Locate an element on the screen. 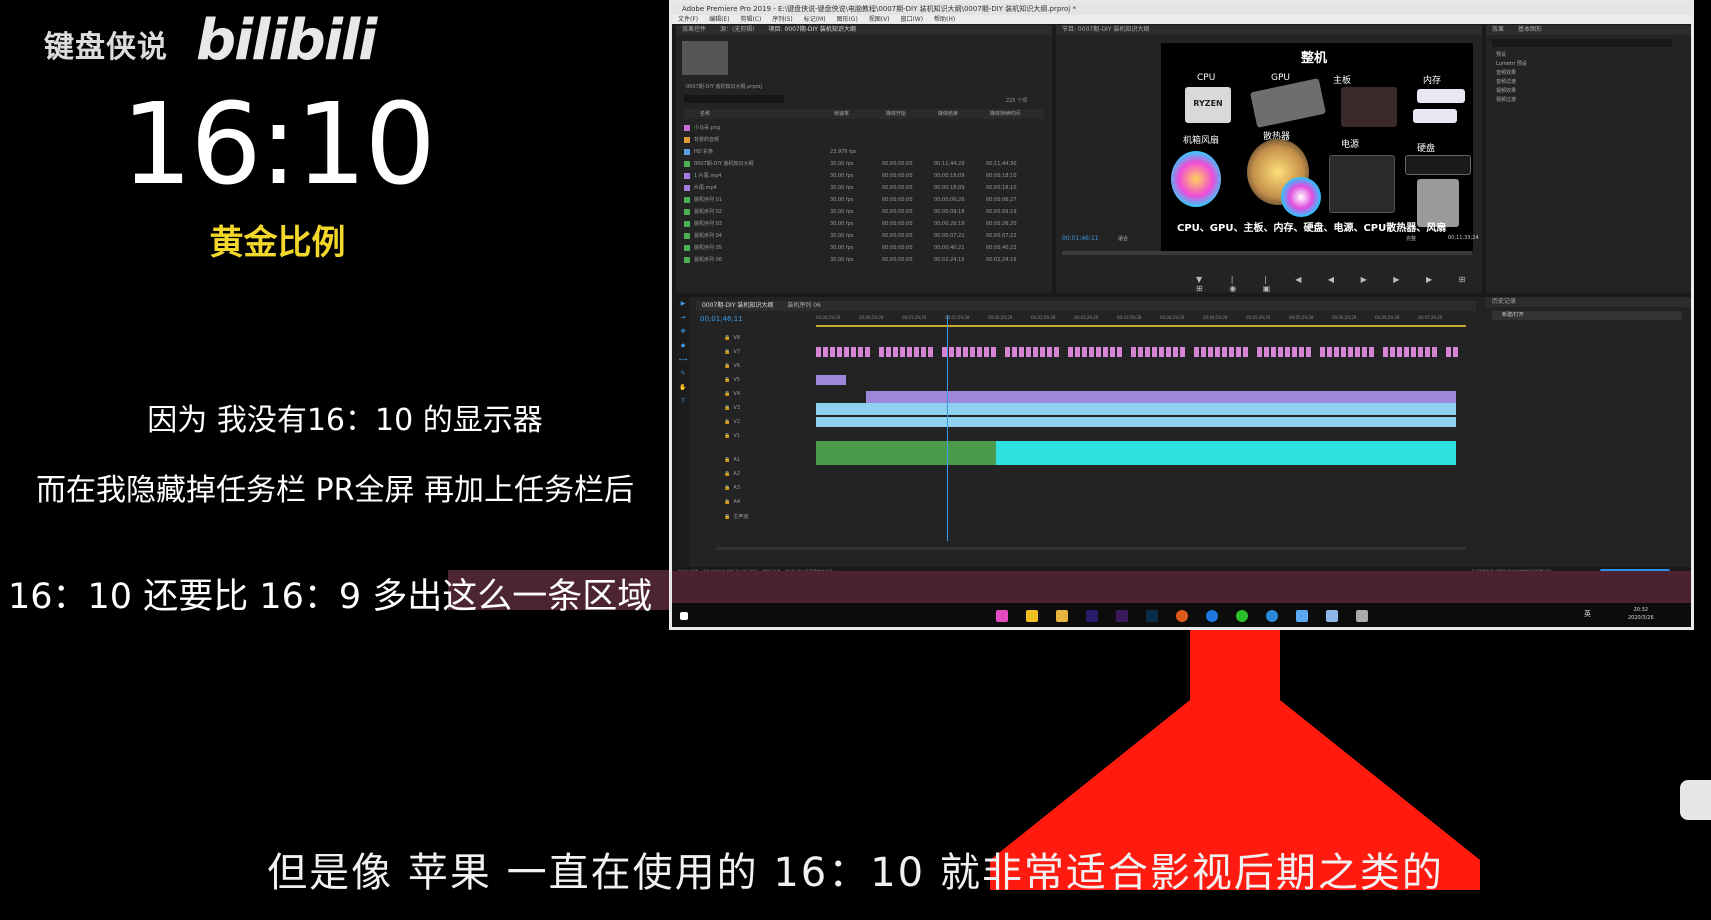  history-item: 新建/打开 is located at coordinates (1587, 315).